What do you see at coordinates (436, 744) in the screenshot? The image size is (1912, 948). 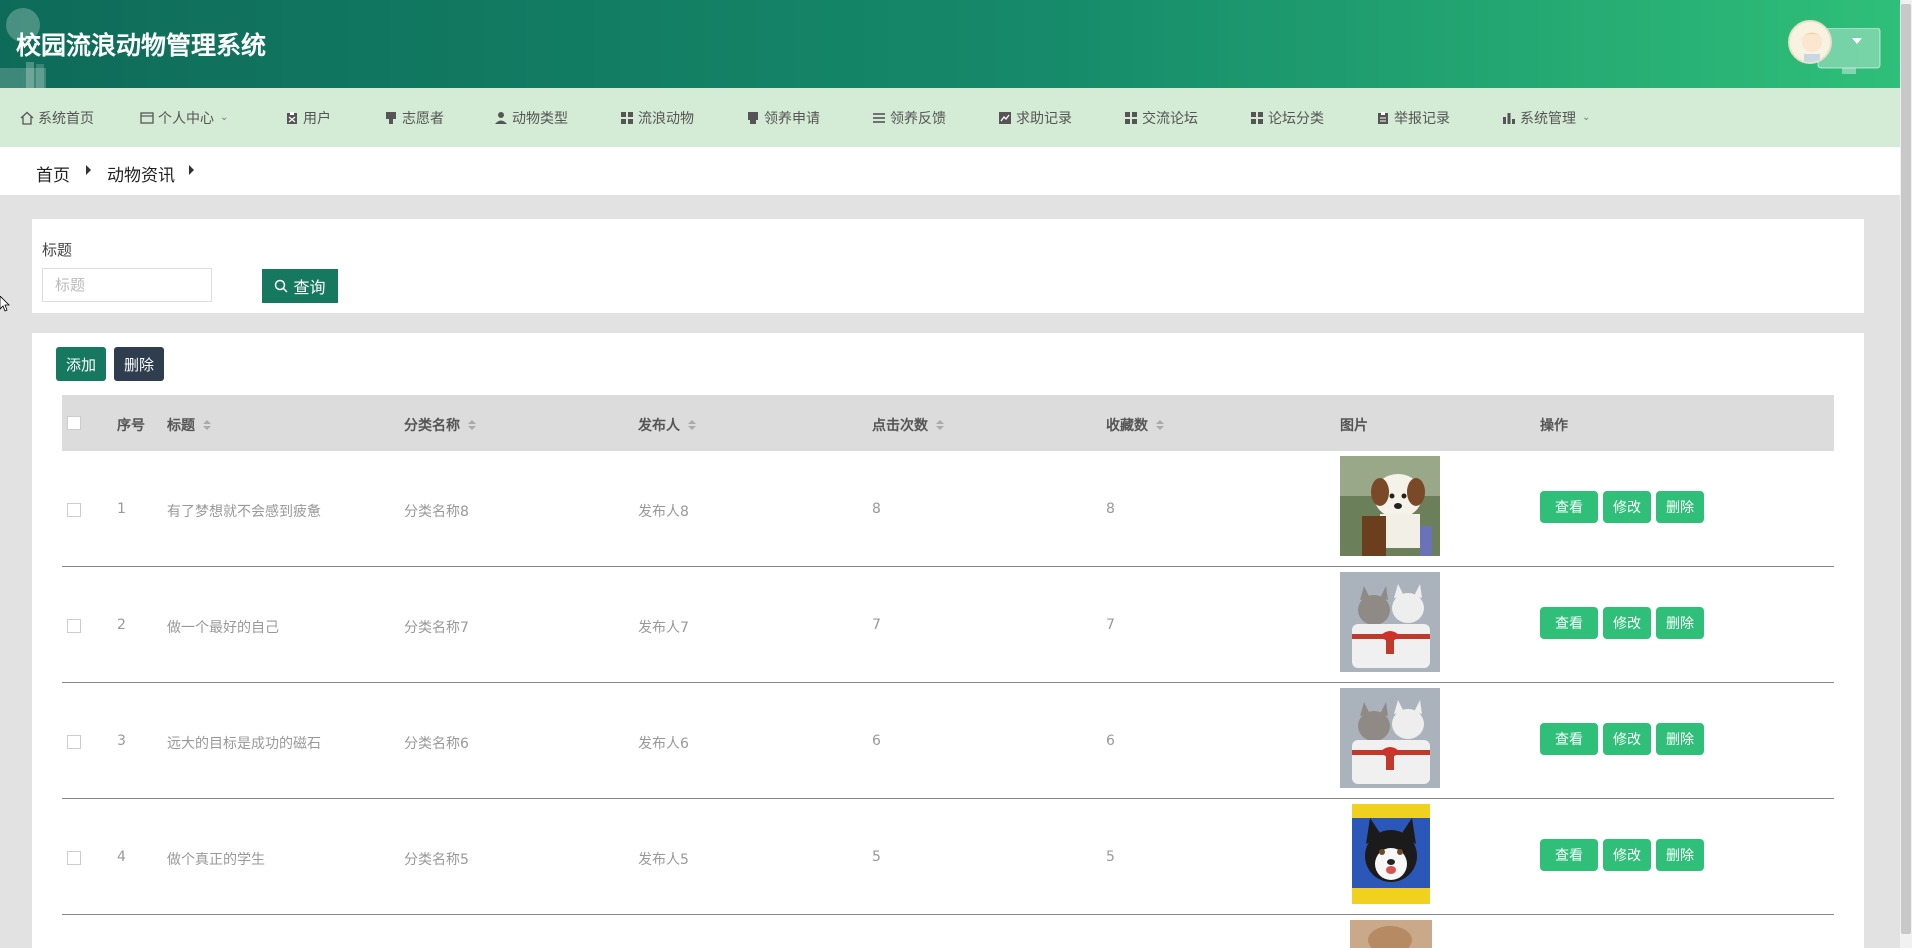 I see `cell-category: 分类名称6` at bounding box center [436, 744].